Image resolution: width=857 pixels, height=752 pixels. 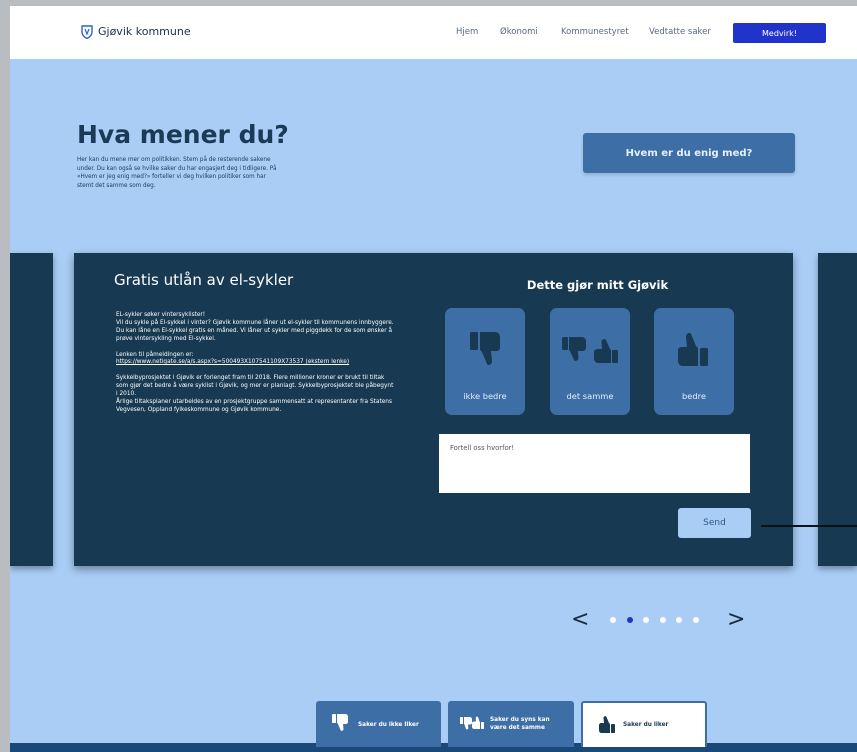 What do you see at coordinates (144, 31) in the screenshot?
I see `brand-name: Gjøvik kommune` at bounding box center [144, 31].